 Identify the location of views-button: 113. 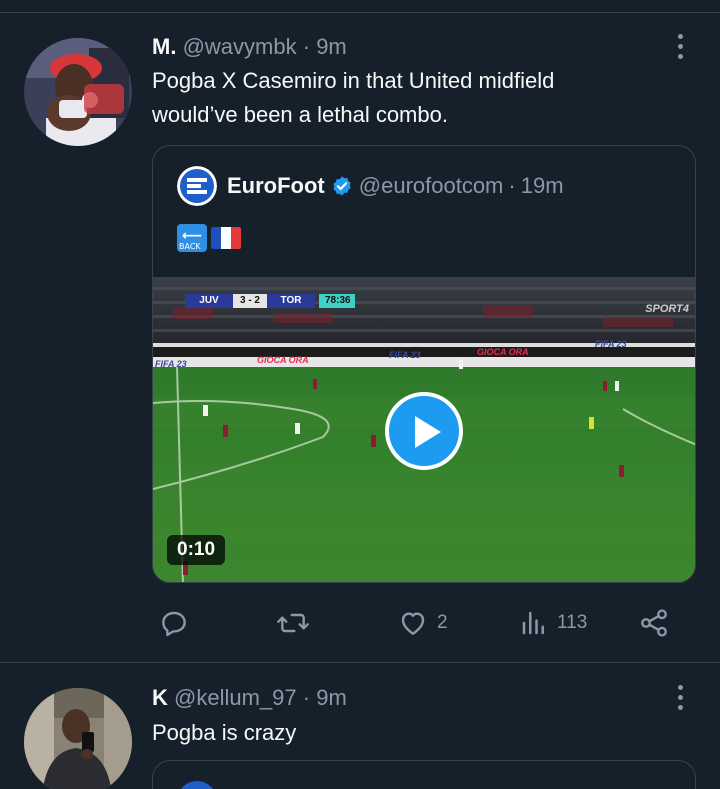
(553, 623).